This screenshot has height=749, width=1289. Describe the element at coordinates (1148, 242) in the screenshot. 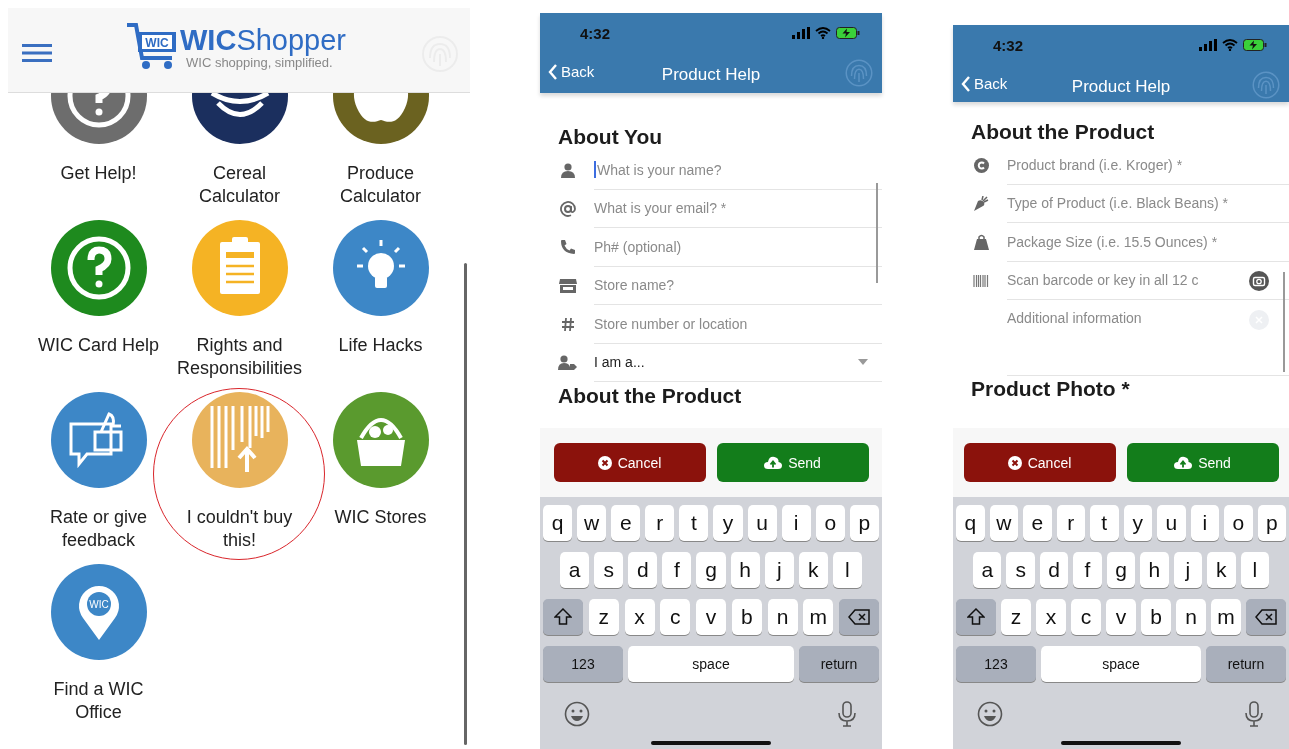

I see `input-field: Package Size (i.e. 15.5 Ounces) *` at that location.